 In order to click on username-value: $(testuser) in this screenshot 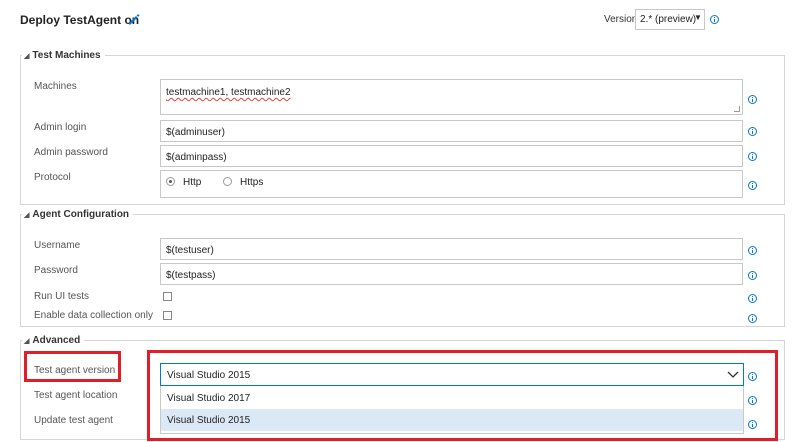, I will do `click(190, 250)`.